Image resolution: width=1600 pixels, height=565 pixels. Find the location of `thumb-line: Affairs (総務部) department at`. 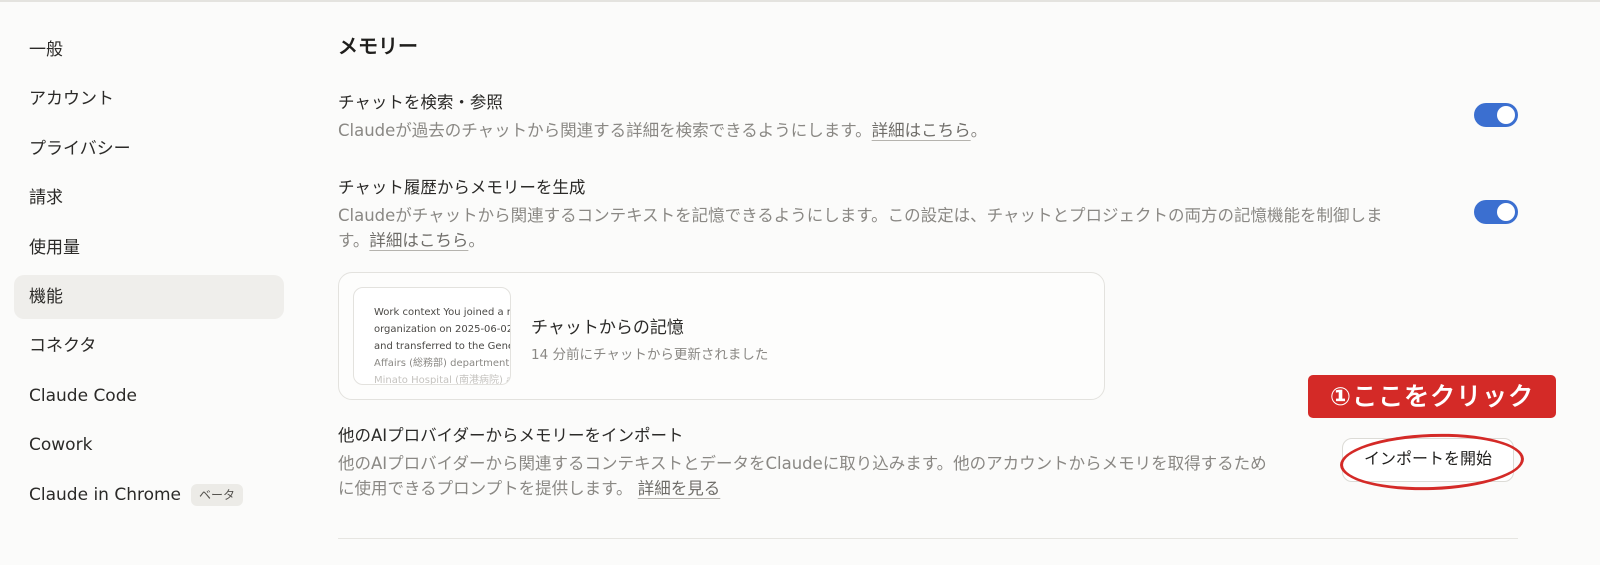

thumb-line: Affairs (総務部) department at is located at coordinates (442, 363).